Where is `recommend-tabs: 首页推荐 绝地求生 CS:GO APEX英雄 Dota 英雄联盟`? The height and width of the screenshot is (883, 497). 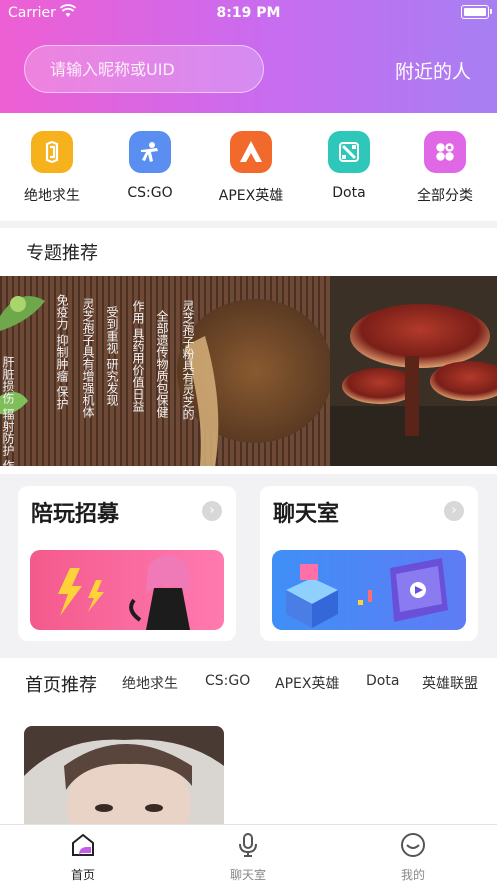
recommend-tabs: 首页推荐 绝地求生 CS:GO APEX英雄 Dota 英雄联盟 is located at coordinates (248, 681).